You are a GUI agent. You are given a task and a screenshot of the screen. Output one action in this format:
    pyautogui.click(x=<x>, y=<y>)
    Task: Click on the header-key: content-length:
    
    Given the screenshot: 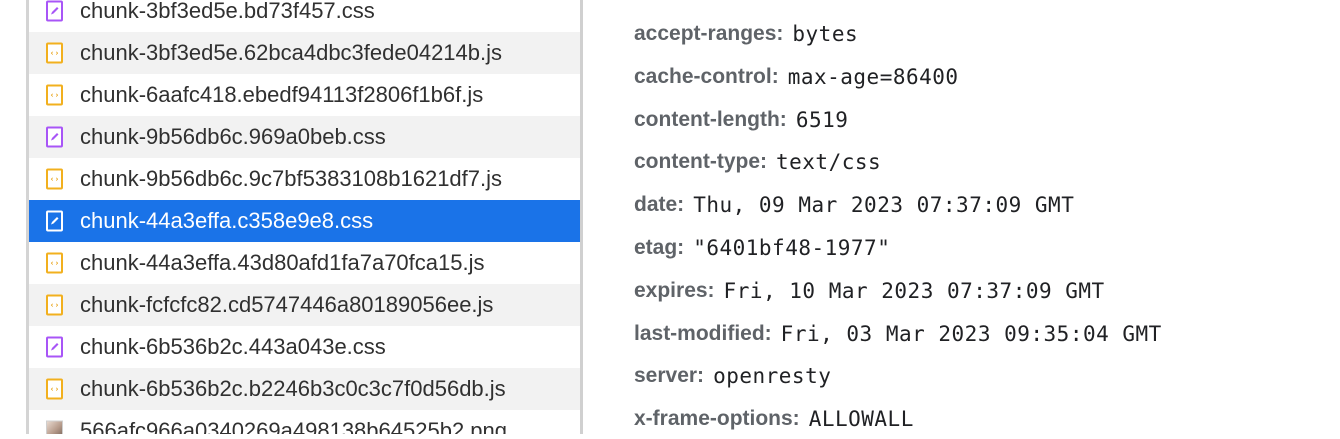 What is the action you would take?
    pyautogui.click(x=710, y=119)
    